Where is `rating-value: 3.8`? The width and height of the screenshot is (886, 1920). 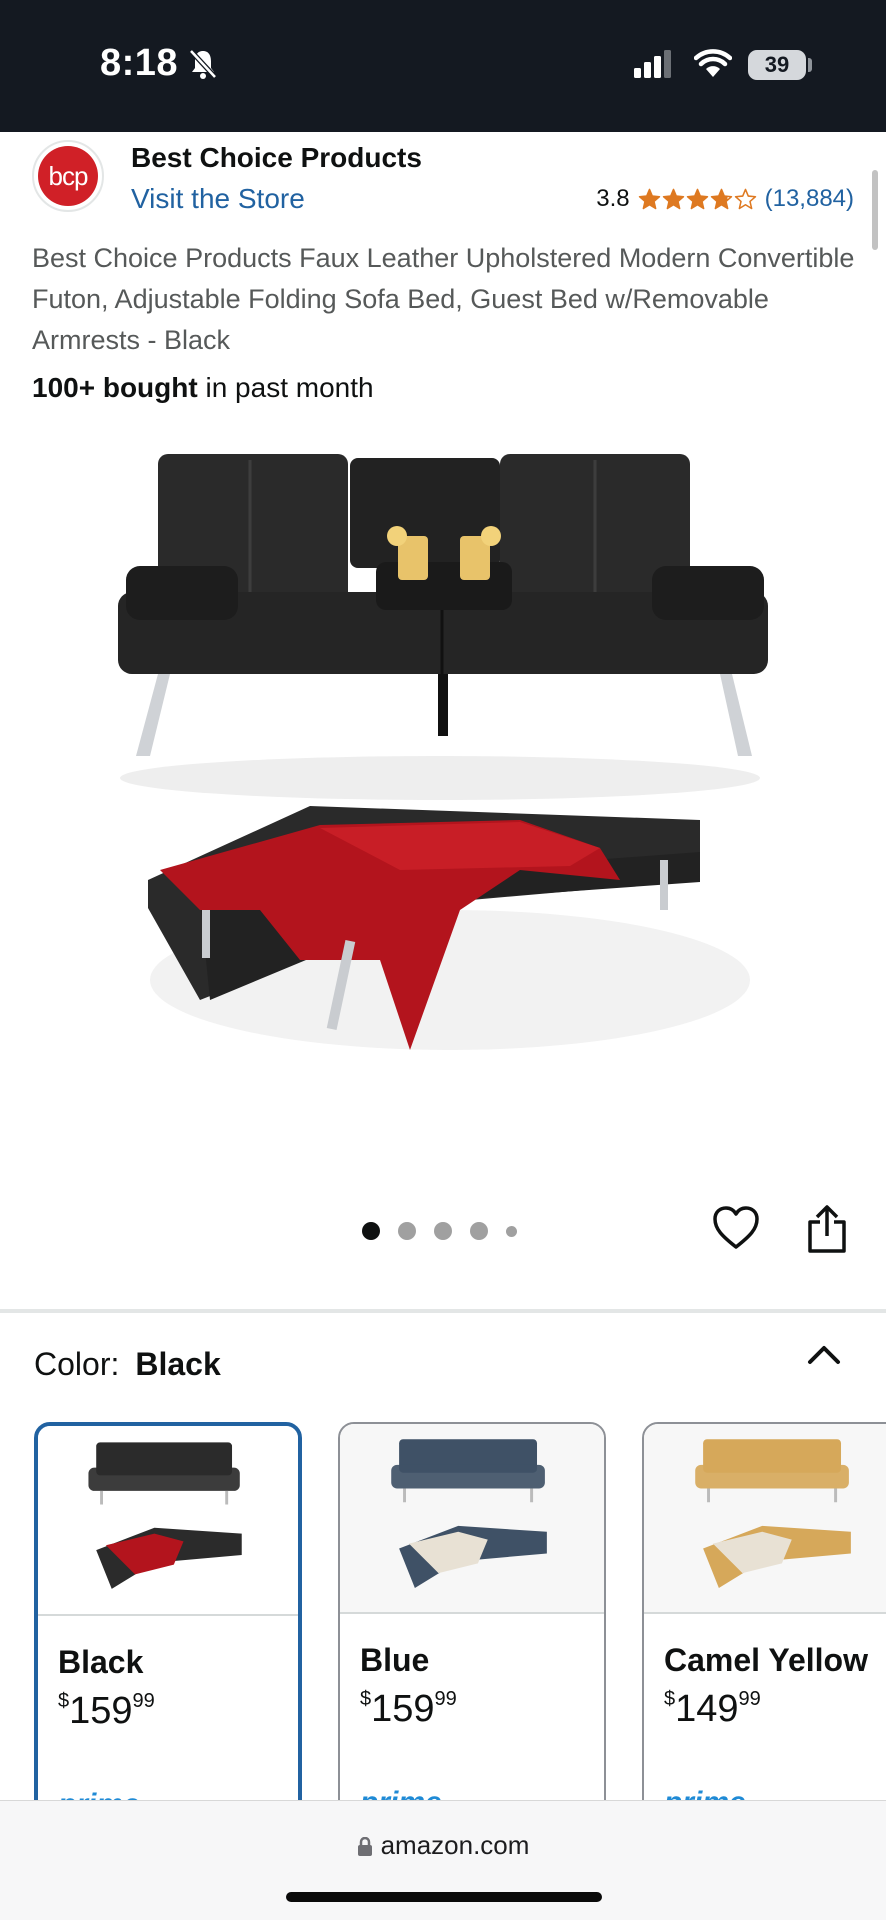 rating-value: 3.8 is located at coordinates (613, 198).